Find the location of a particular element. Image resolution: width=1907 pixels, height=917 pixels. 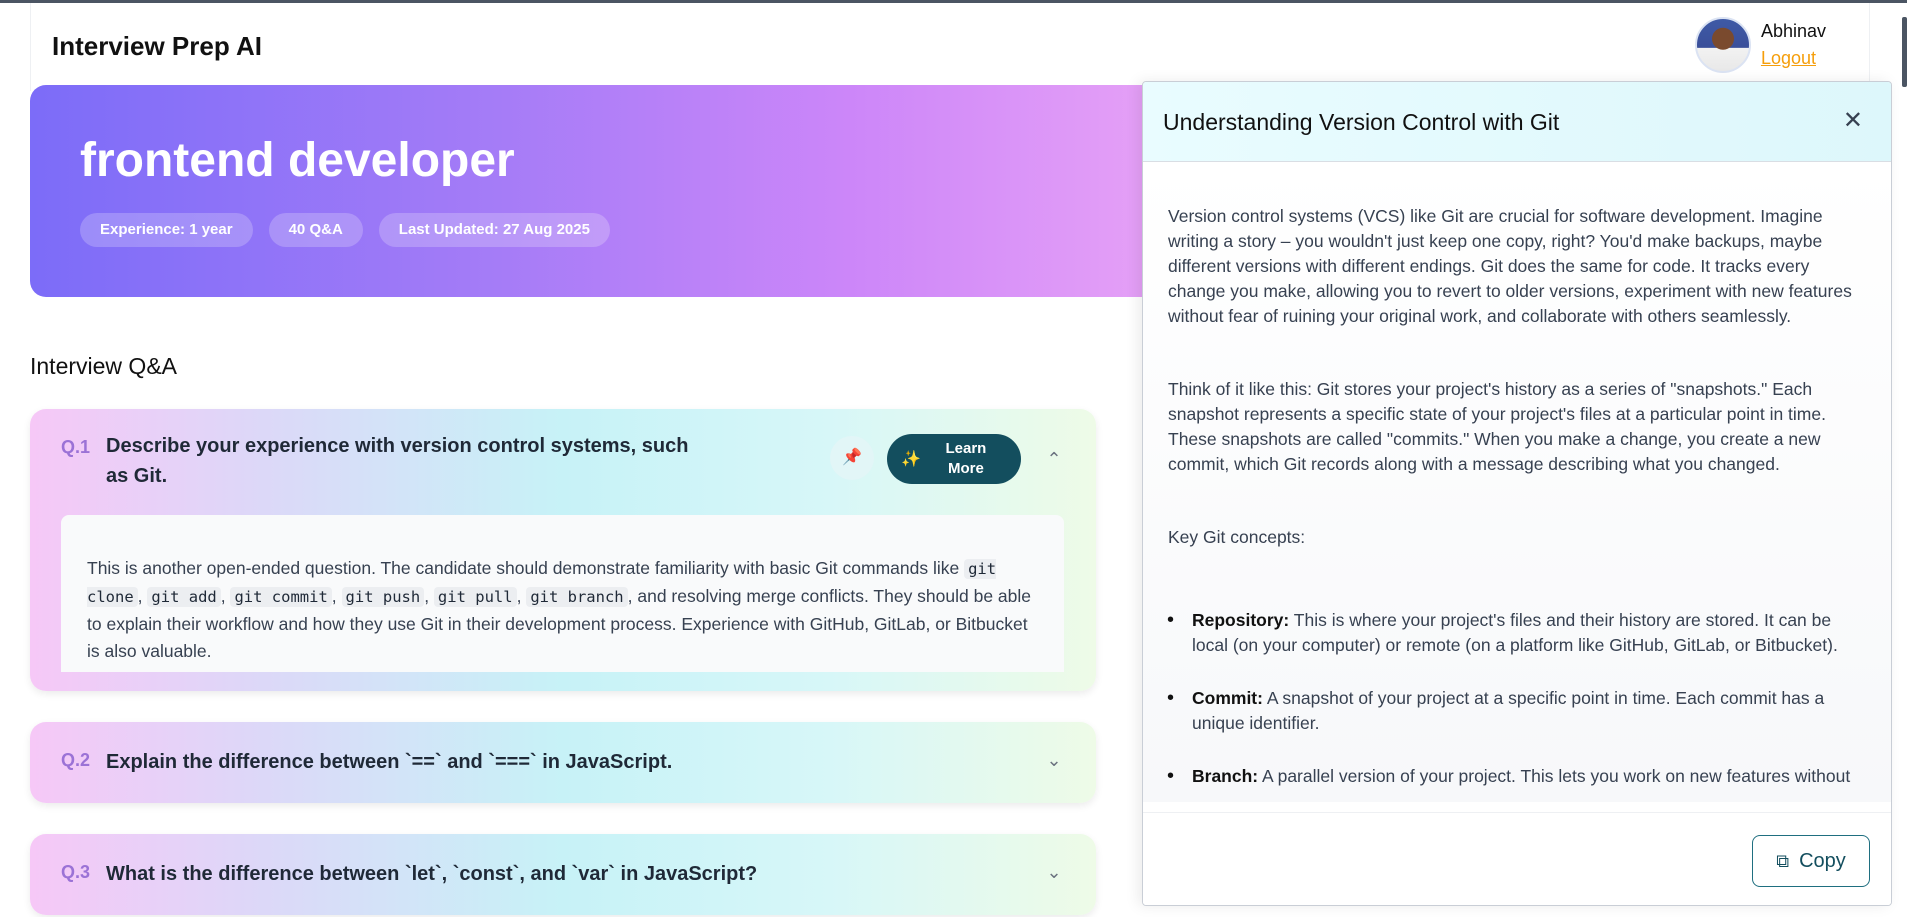

copy-button: ⧉ Copy is located at coordinates (1811, 861).